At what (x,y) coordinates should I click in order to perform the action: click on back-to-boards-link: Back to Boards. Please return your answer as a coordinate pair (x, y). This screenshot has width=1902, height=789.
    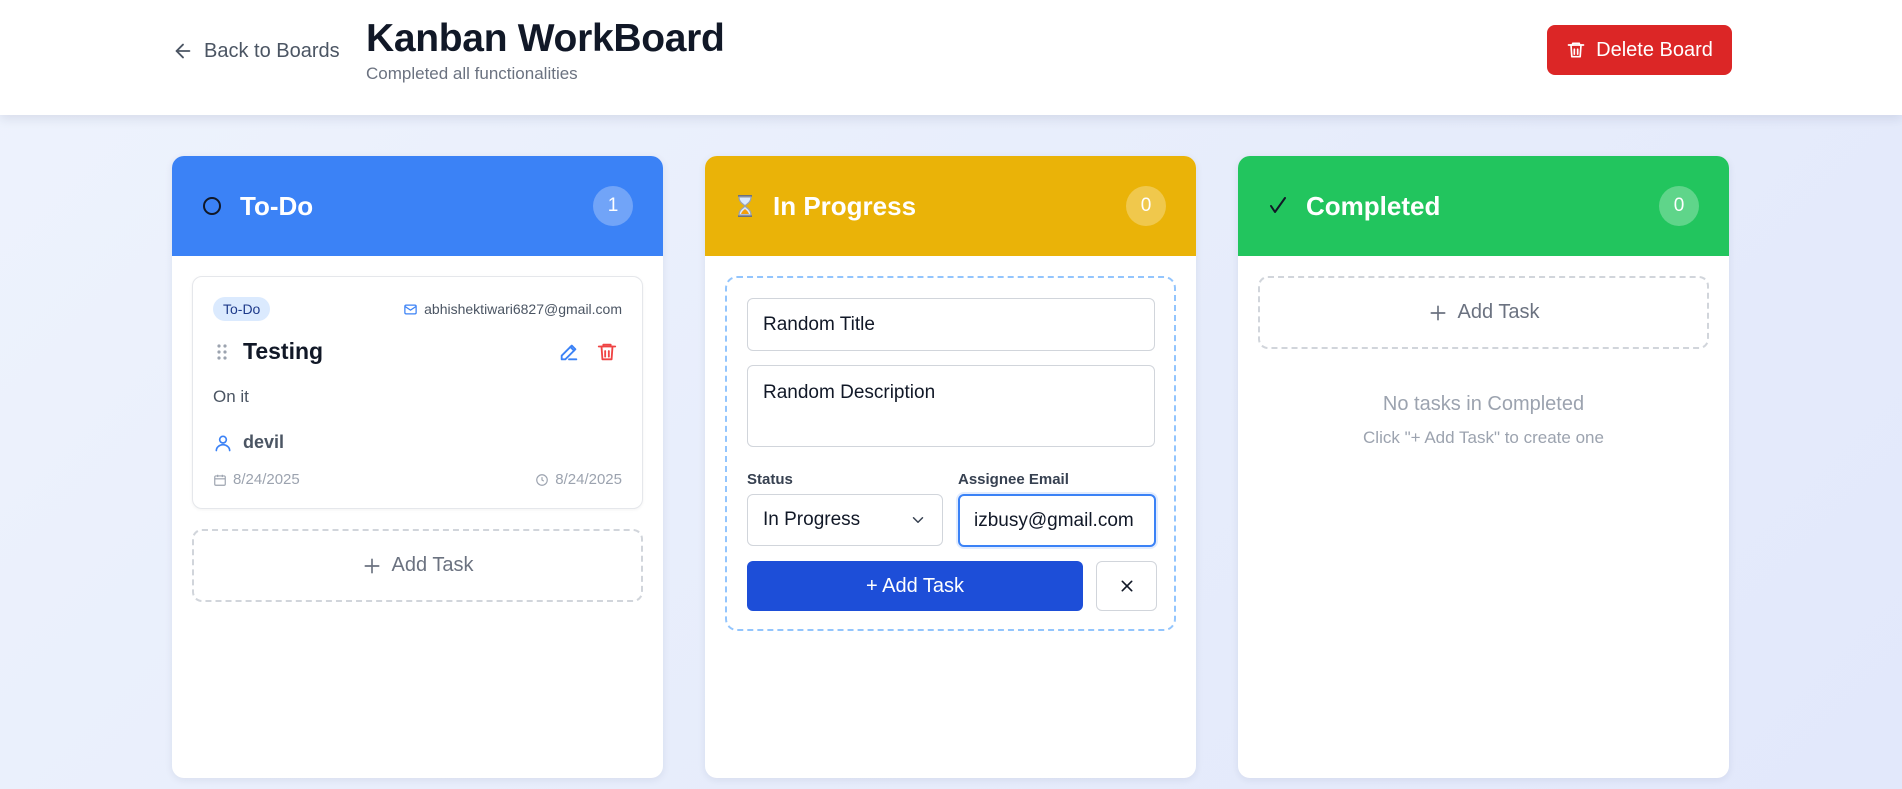
    Looking at the image, I should click on (256, 51).